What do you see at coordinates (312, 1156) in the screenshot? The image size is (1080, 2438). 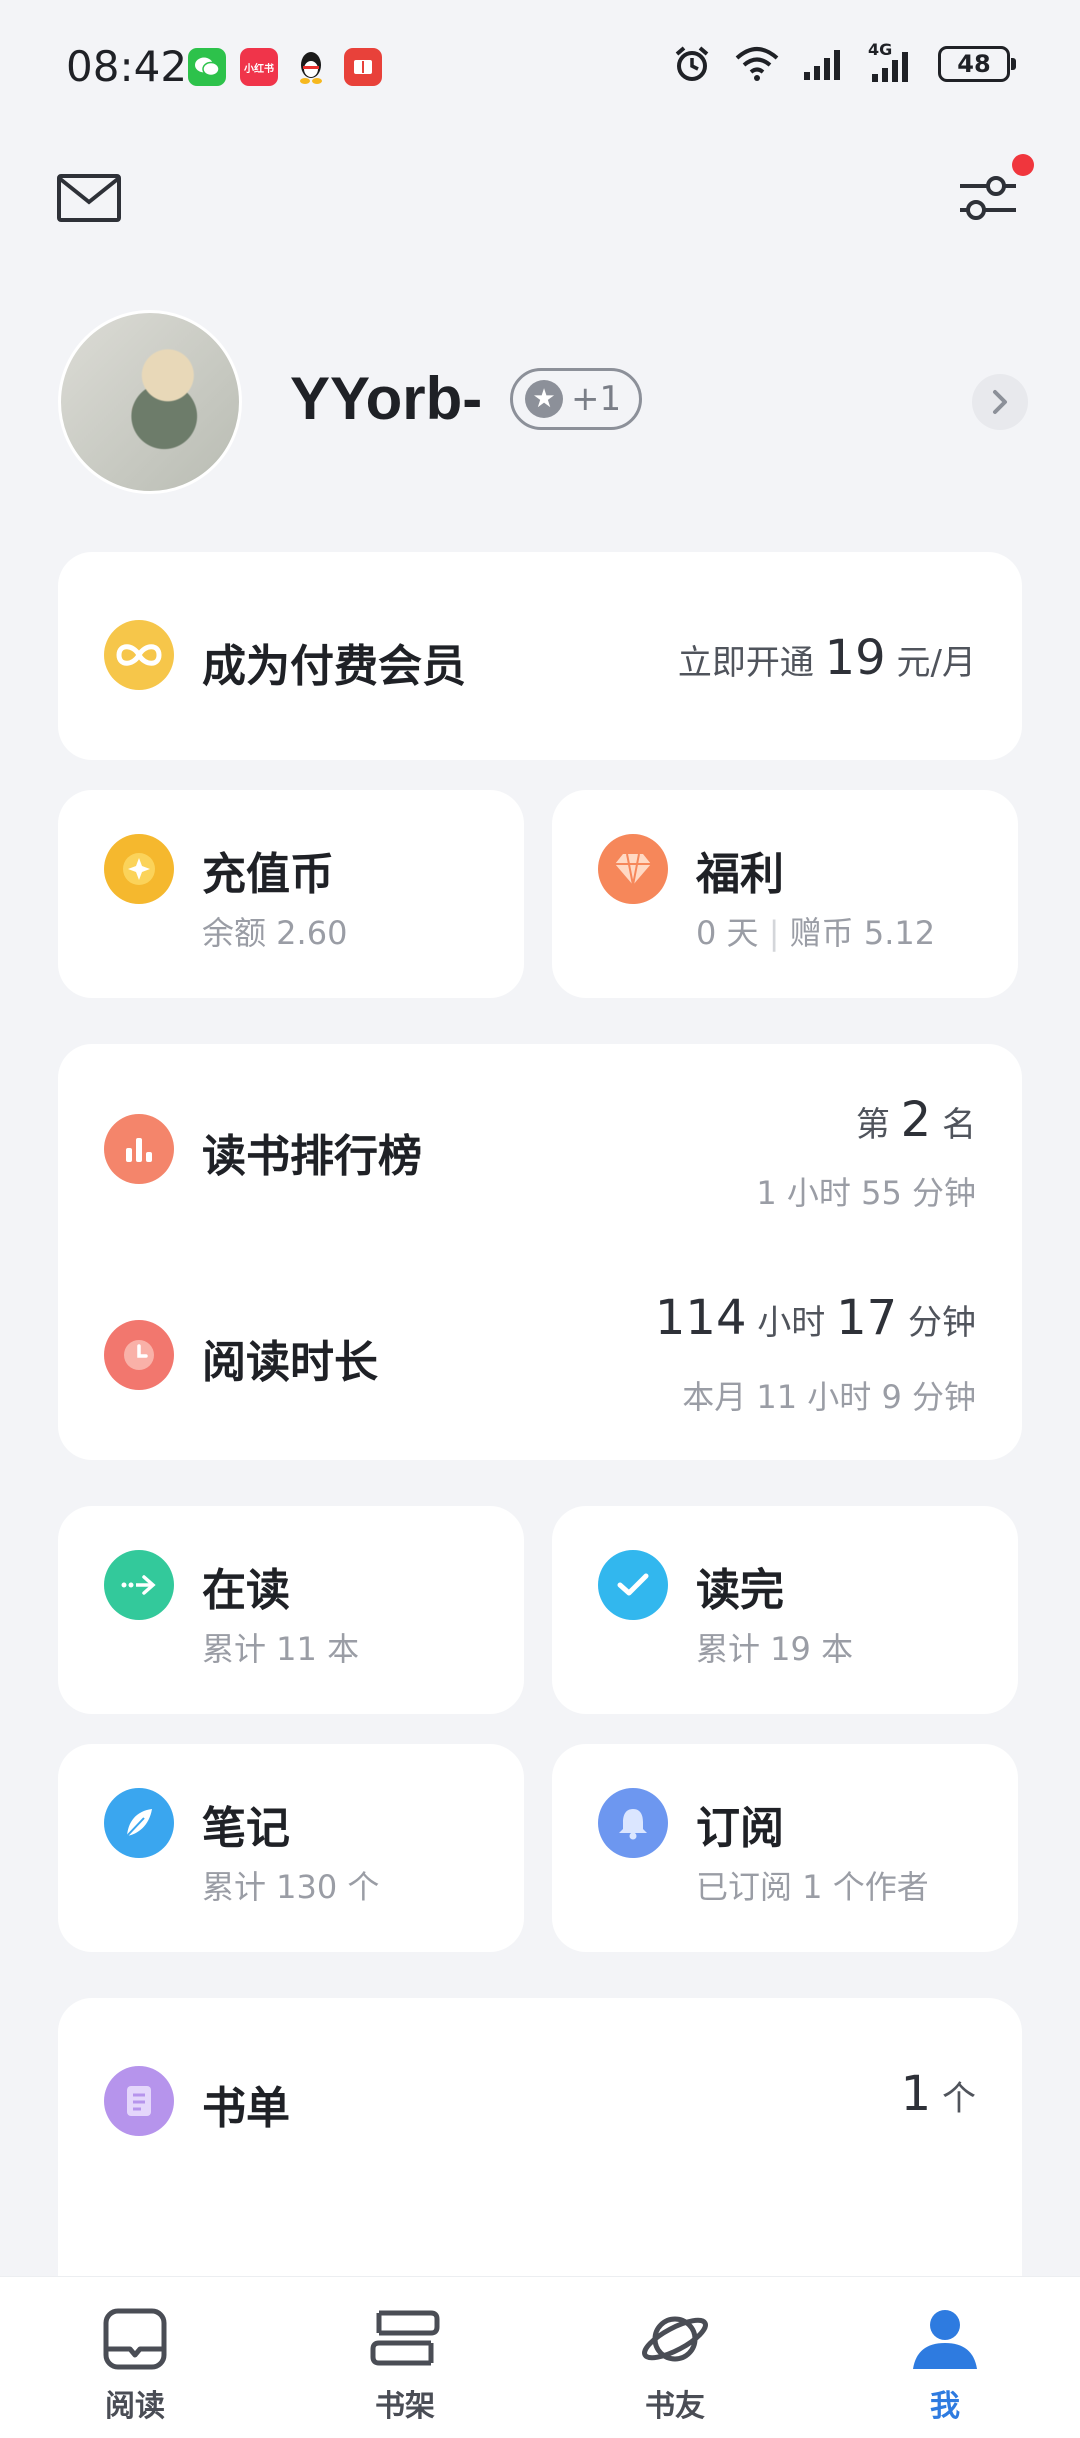 I see `ranking-title: 读书排行榜` at bounding box center [312, 1156].